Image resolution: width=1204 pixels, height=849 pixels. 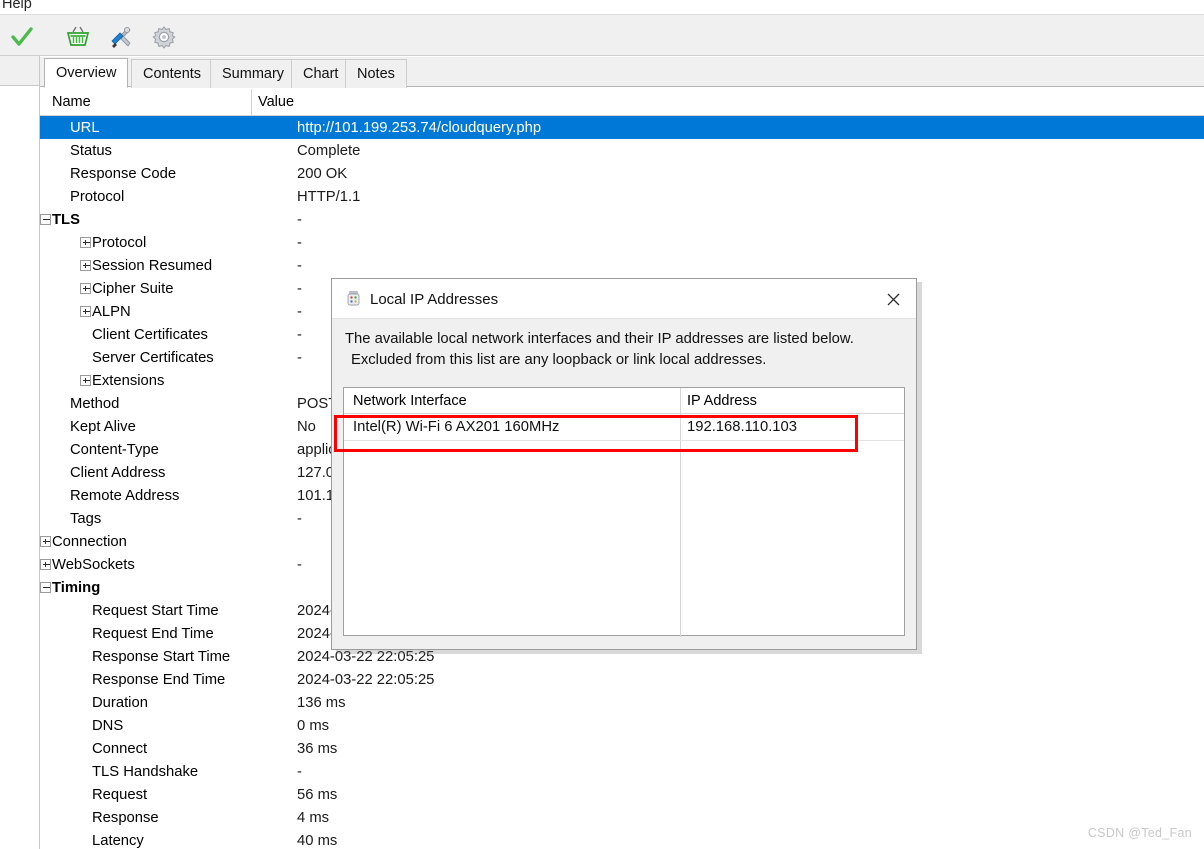 I want to click on tree-row: Protocol -, so click(x=622, y=242).